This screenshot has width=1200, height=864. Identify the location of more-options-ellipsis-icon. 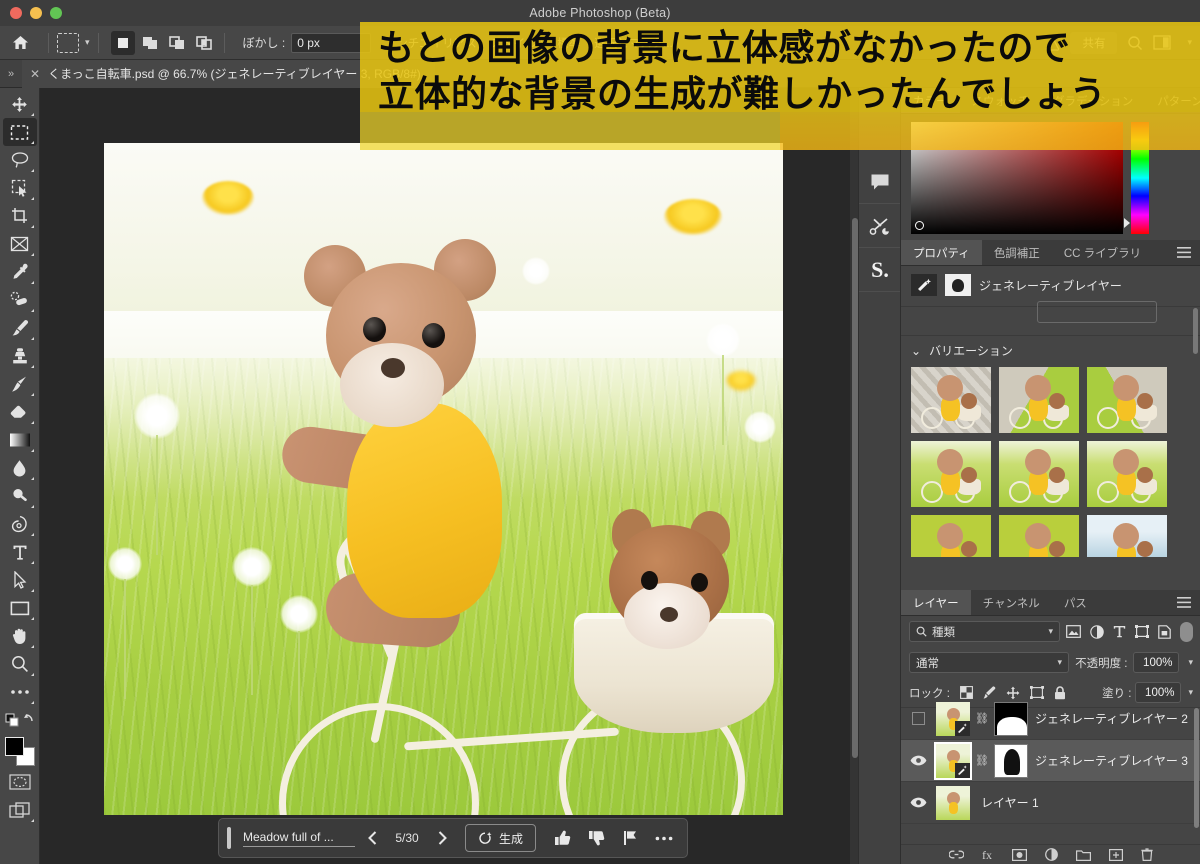
(664, 838).